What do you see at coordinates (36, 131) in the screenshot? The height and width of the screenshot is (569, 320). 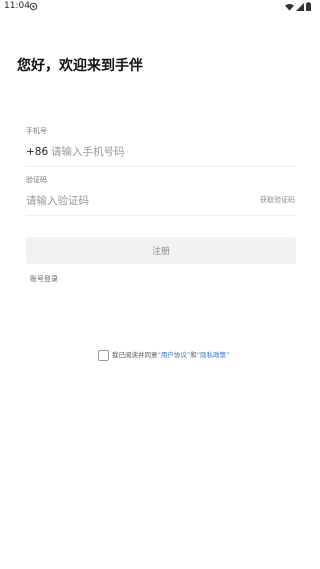 I see `phone-label: 手机号` at bounding box center [36, 131].